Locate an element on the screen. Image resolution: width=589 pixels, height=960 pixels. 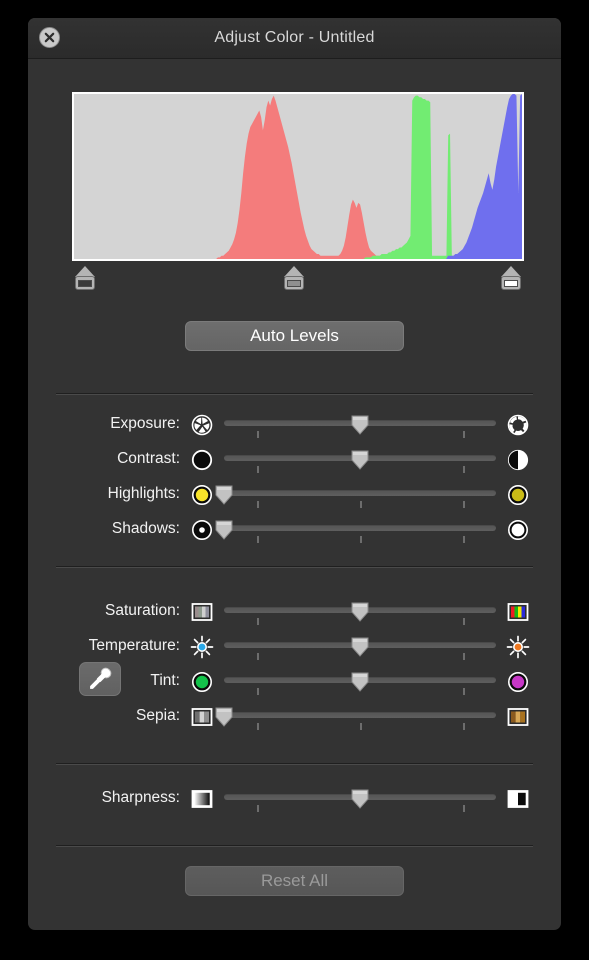
saturation-slider-knob is located at coordinates (360, 611).